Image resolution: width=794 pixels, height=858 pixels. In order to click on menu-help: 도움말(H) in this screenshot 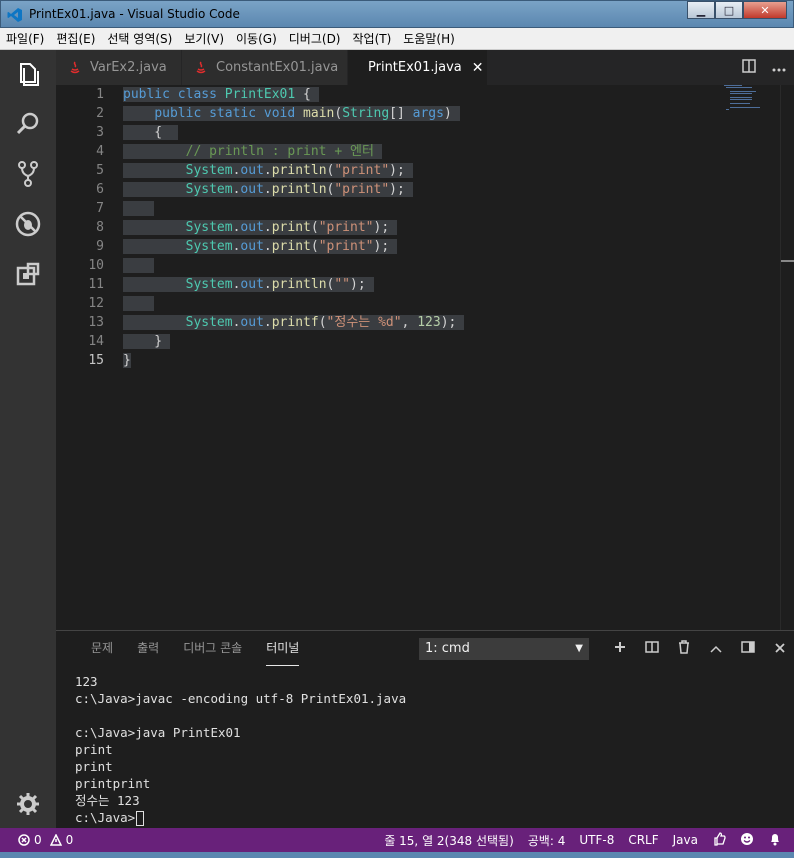, I will do `click(429, 38)`.